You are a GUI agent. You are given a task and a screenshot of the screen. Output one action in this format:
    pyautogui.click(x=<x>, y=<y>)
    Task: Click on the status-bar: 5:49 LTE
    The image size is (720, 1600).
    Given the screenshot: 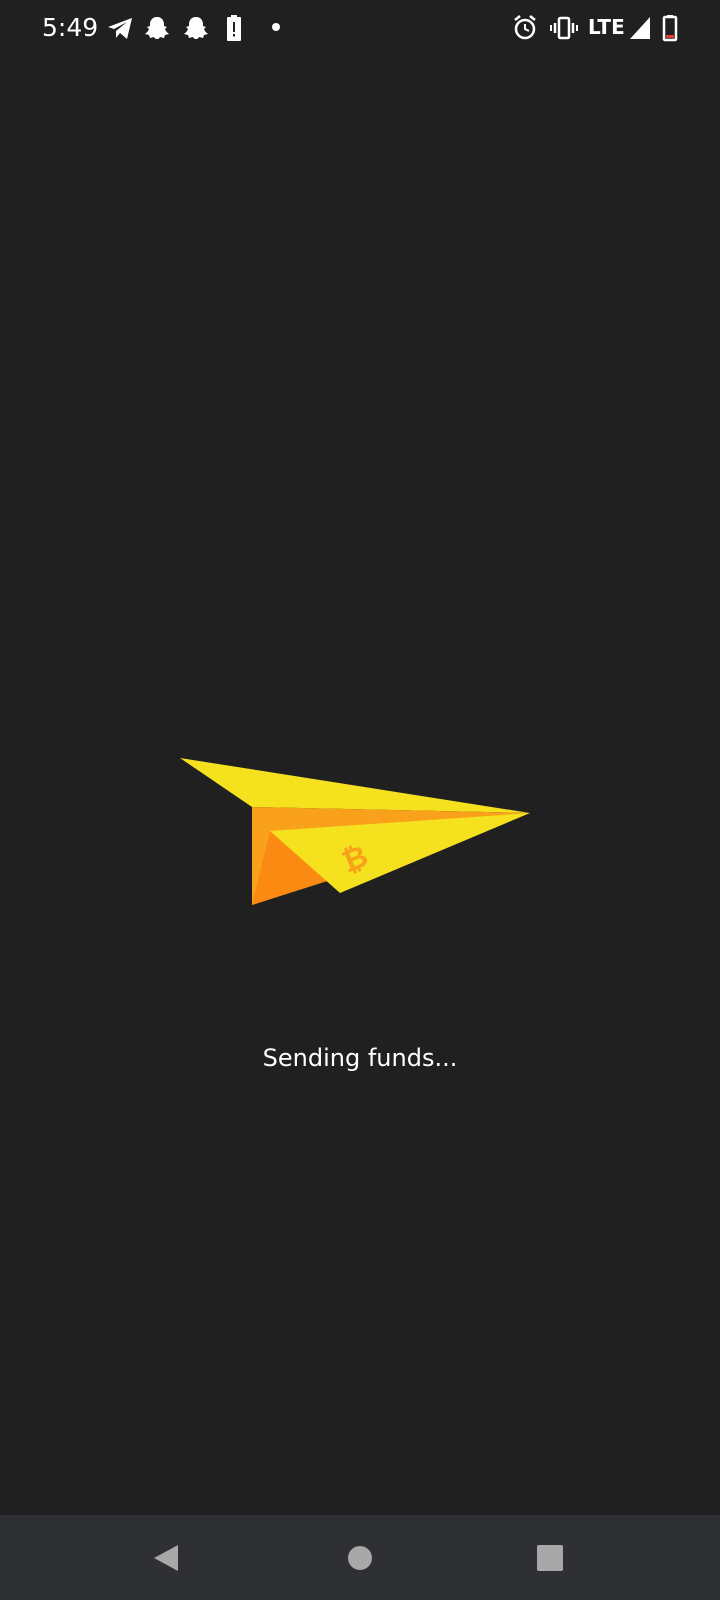 What is the action you would take?
    pyautogui.click(x=360, y=28)
    